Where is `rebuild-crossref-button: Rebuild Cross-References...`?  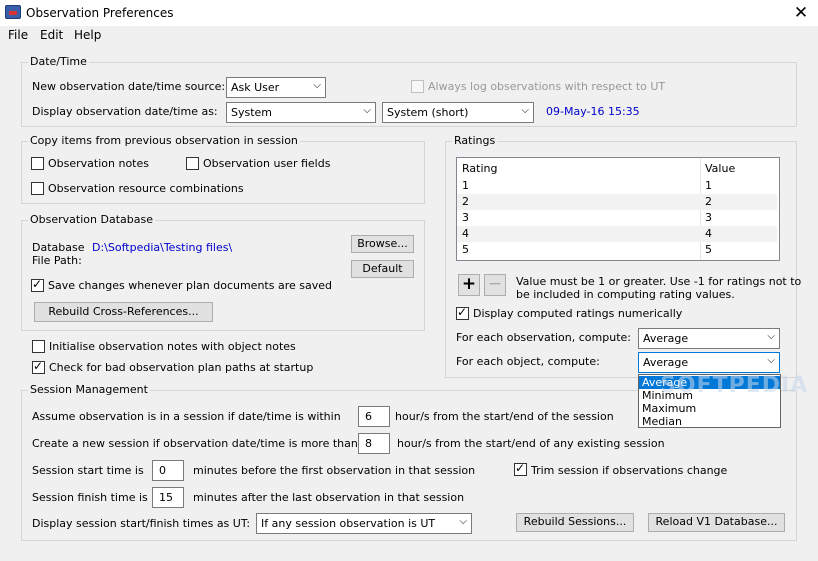 rebuild-crossref-button: Rebuild Cross-References... is located at coordinates (123, 312).